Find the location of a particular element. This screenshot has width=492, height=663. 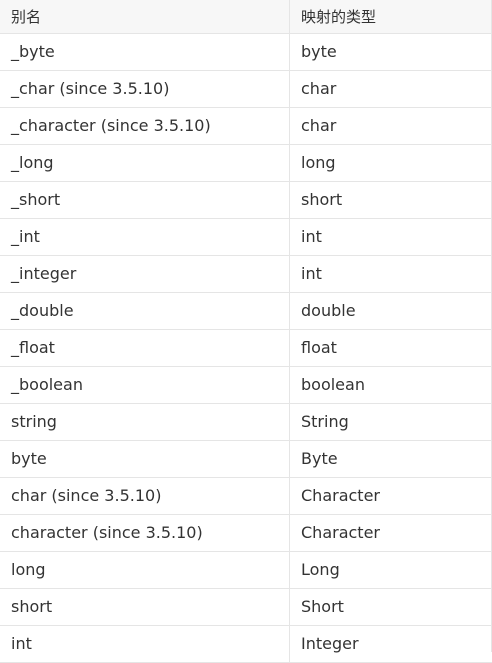

column-header-alias: 别名 is located at coordinates (145, 16).